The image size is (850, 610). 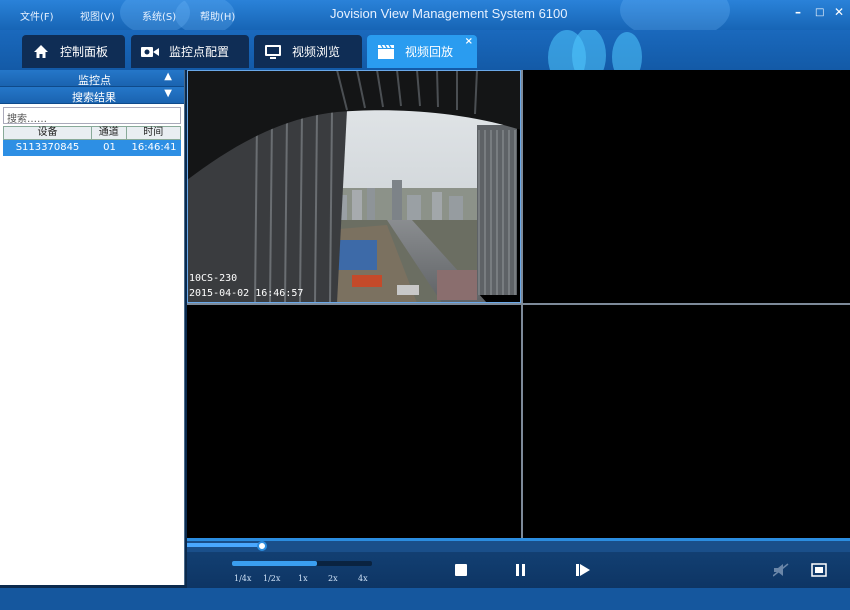 What do you see at coordinates (168, 93) in the screenshot?
I see `chevron-down-icon: ▼` at bounding box center [168, 93].